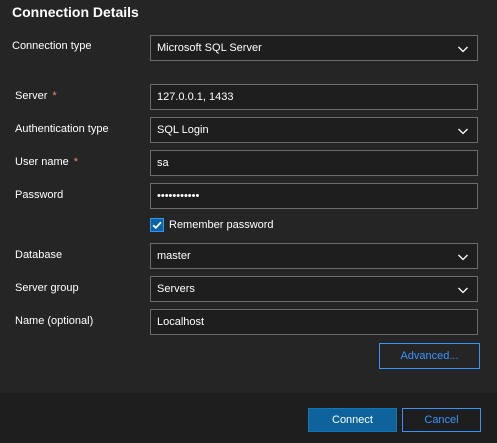 This screenshot has height=443, width=497. Describe the element at coordinates (75, 12) in the screenshot. I see `dialog-title: Connection Details` at that location.